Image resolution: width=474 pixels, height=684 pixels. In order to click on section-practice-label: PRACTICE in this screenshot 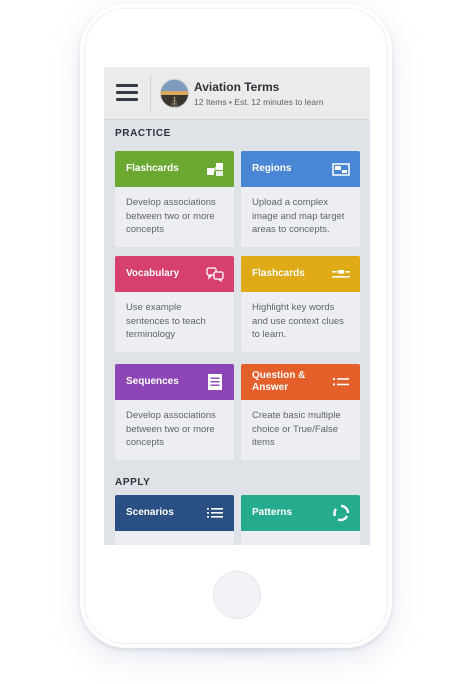, I will do `click(143, 133)`.